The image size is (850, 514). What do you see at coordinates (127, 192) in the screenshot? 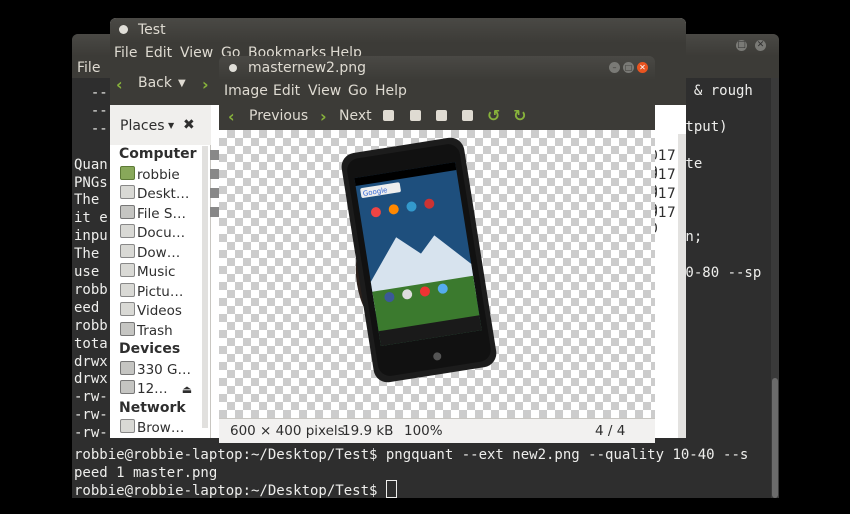
I see `desktop-icon` at bounding box center [127, 192].